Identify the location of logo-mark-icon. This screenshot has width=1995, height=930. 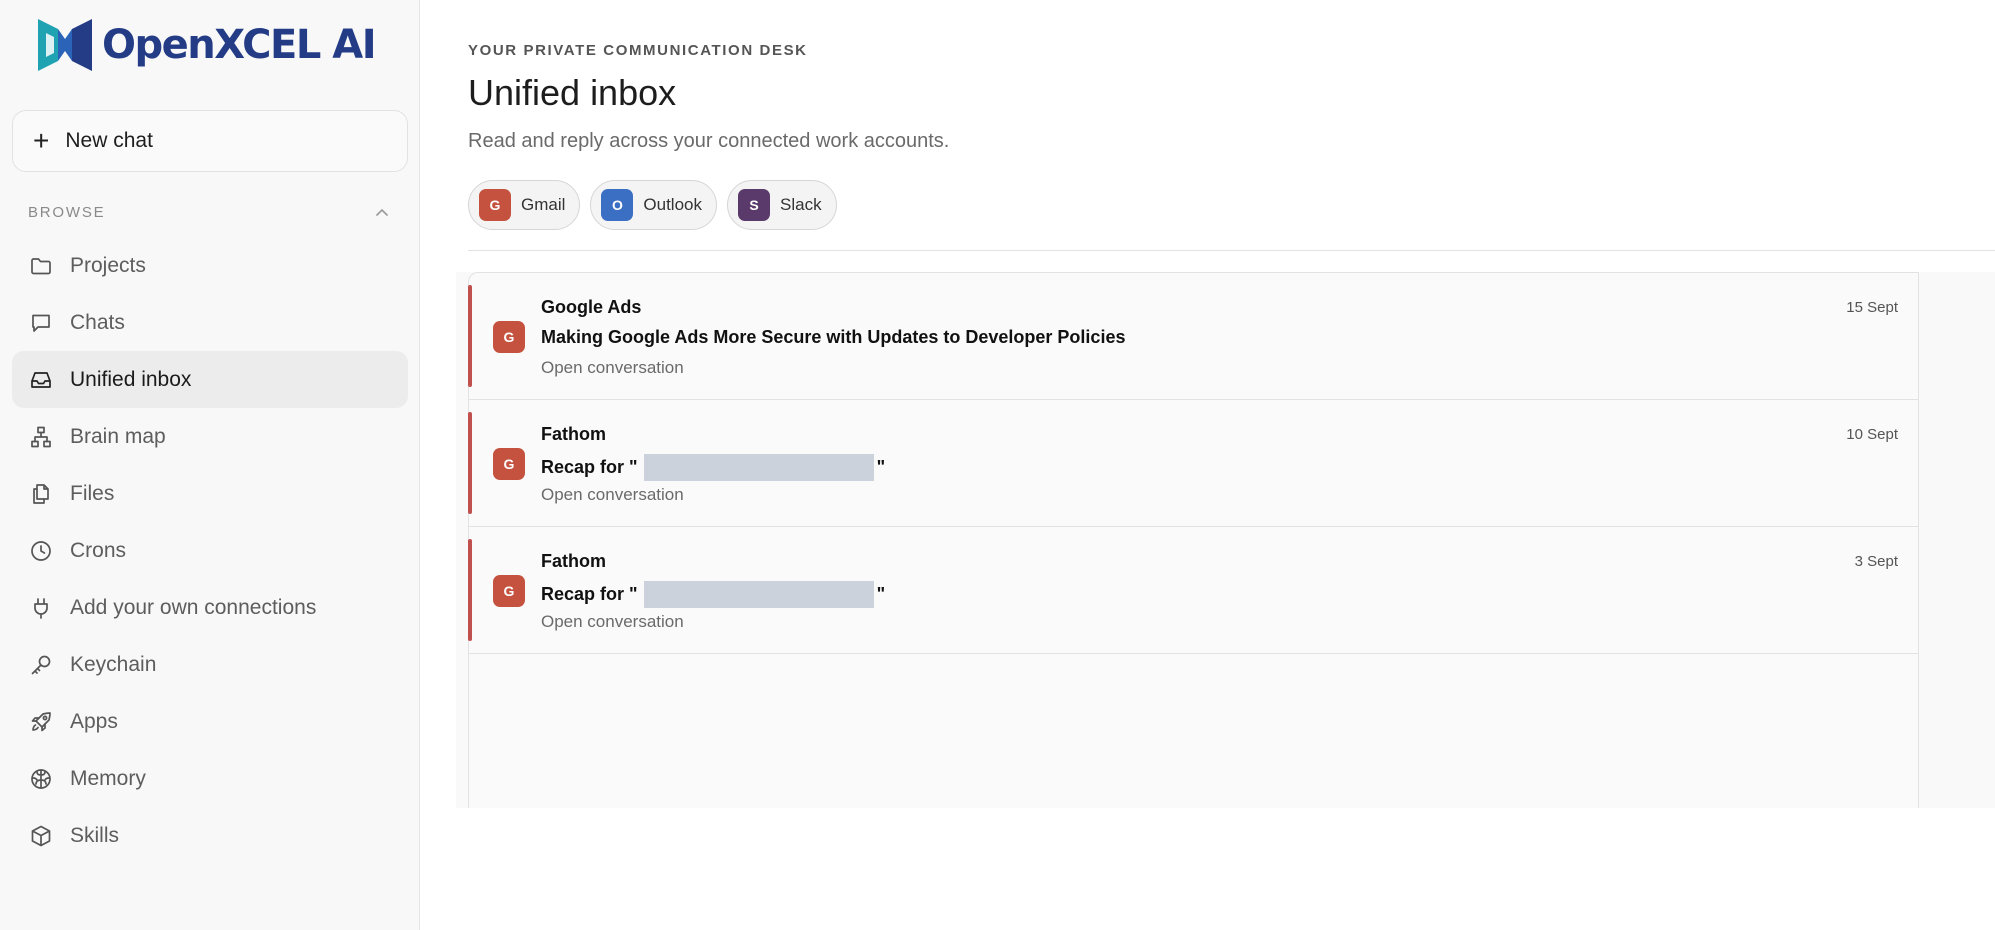
(65, 45).